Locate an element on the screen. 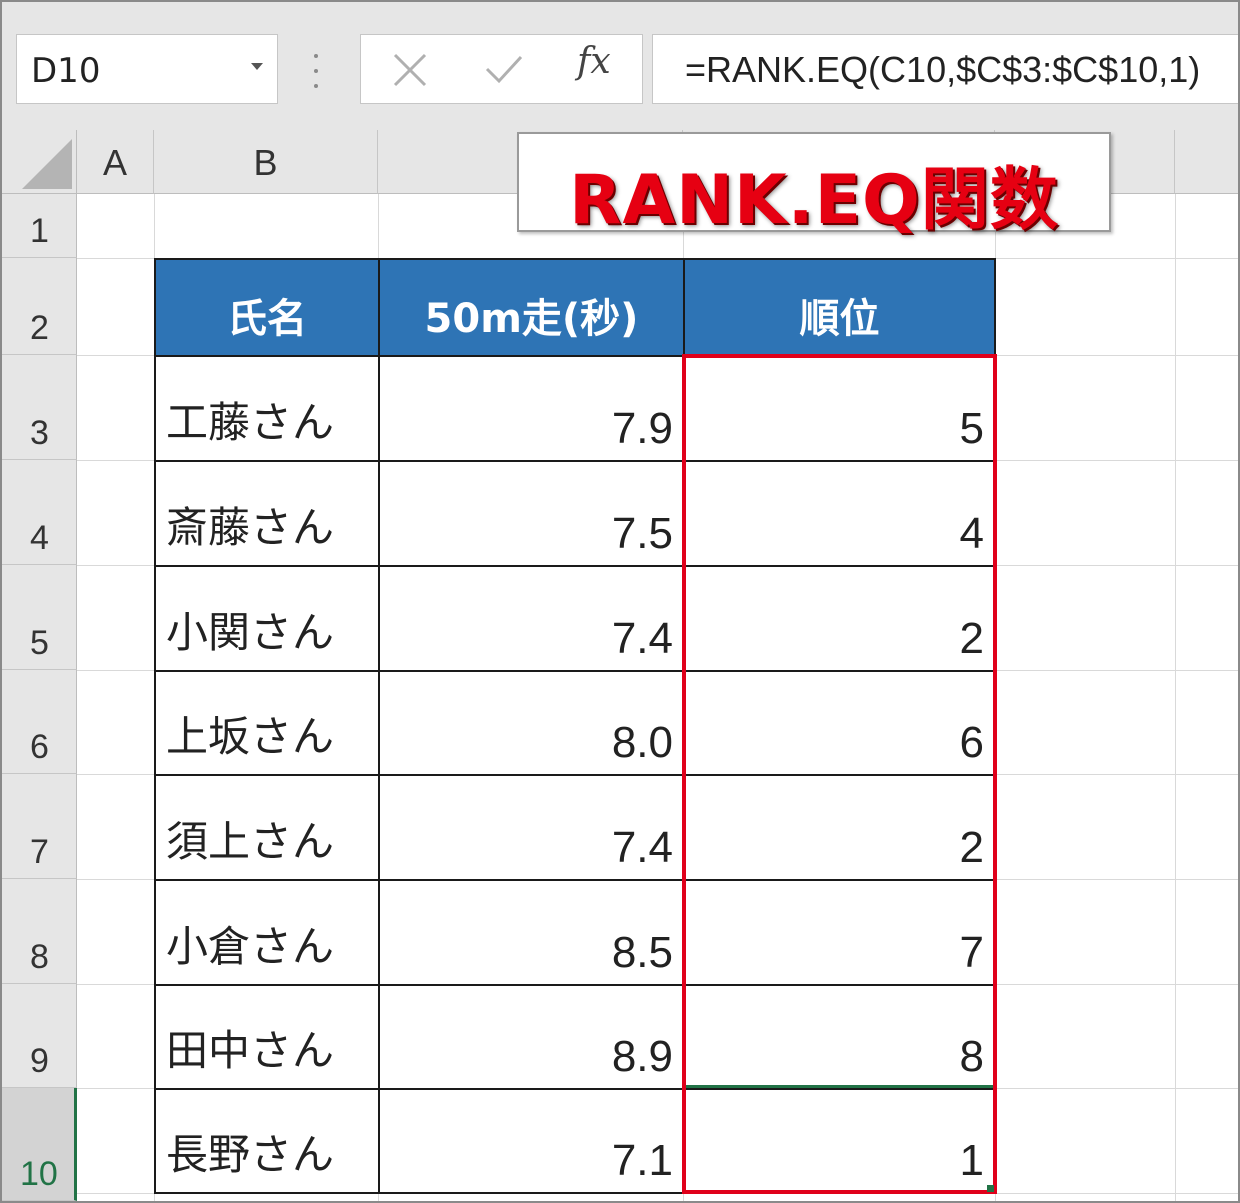  formula-bar-area: D10 fx =RANK.EQ(C10,$C$3:$C$10,1) is located at coordinates (620, 66).